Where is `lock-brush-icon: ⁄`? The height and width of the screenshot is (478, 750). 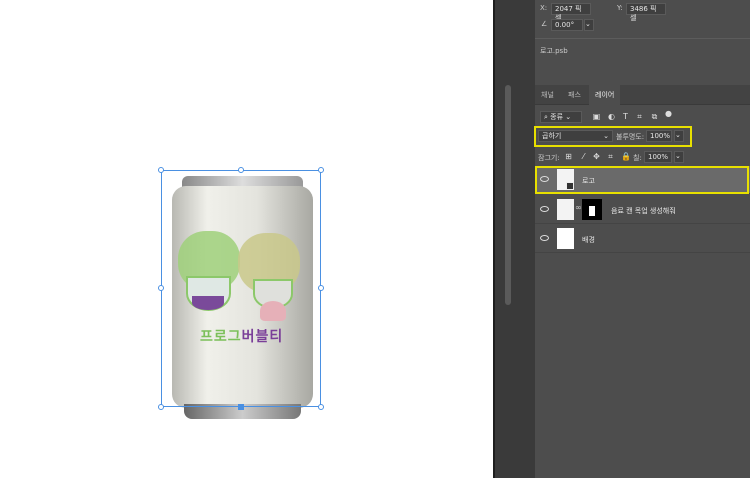
lock-brush-icon: ⁄ is located at coordinates (583, 156).